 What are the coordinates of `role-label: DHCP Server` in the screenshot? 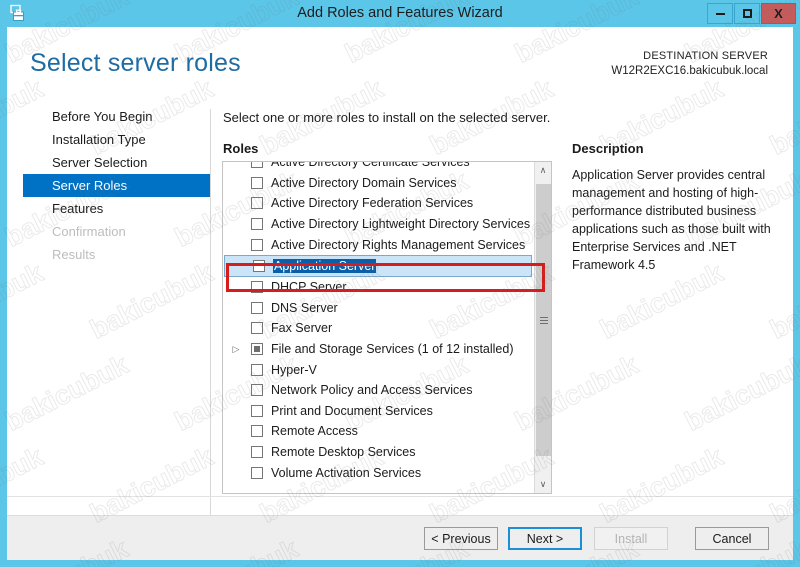 It's located at (309, 287).